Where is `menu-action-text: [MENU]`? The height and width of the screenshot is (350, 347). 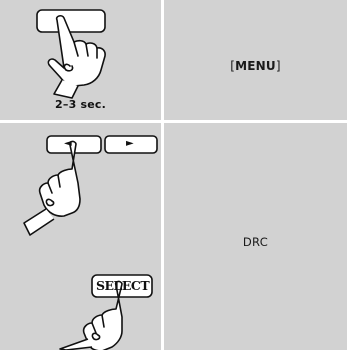
menu-action-text: [MENU] is located at coordinates (255, 66).